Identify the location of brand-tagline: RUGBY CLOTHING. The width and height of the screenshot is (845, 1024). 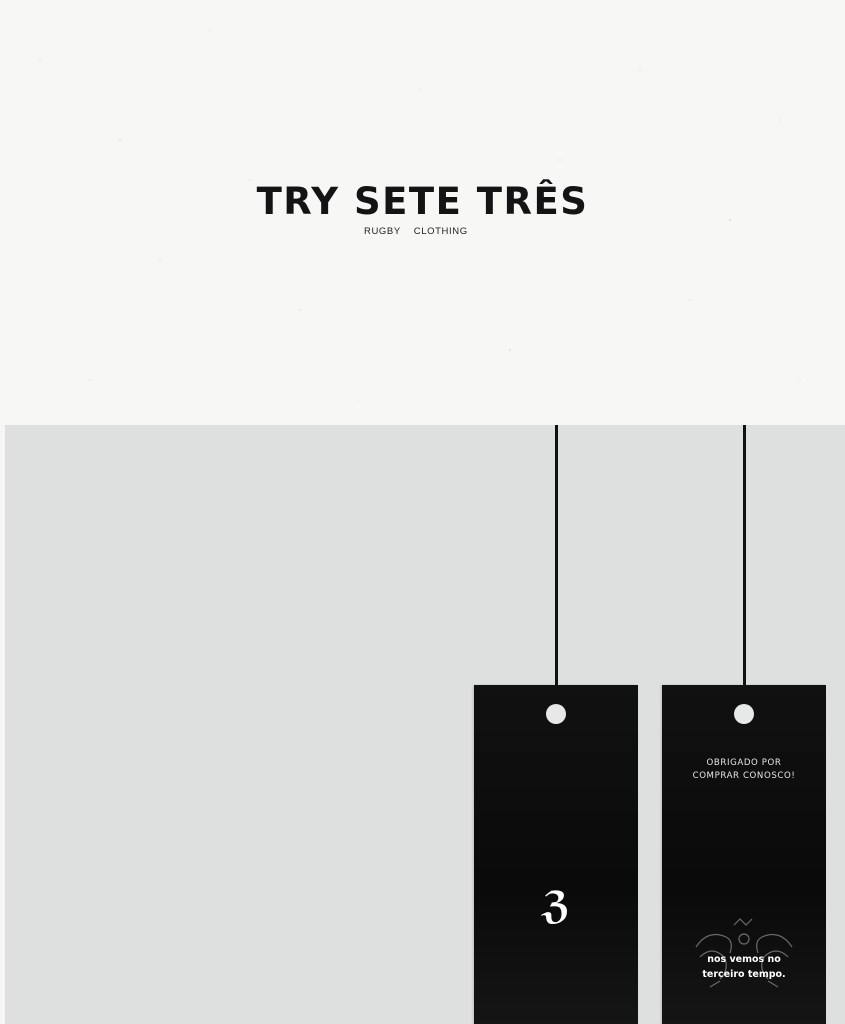
(416, 231).